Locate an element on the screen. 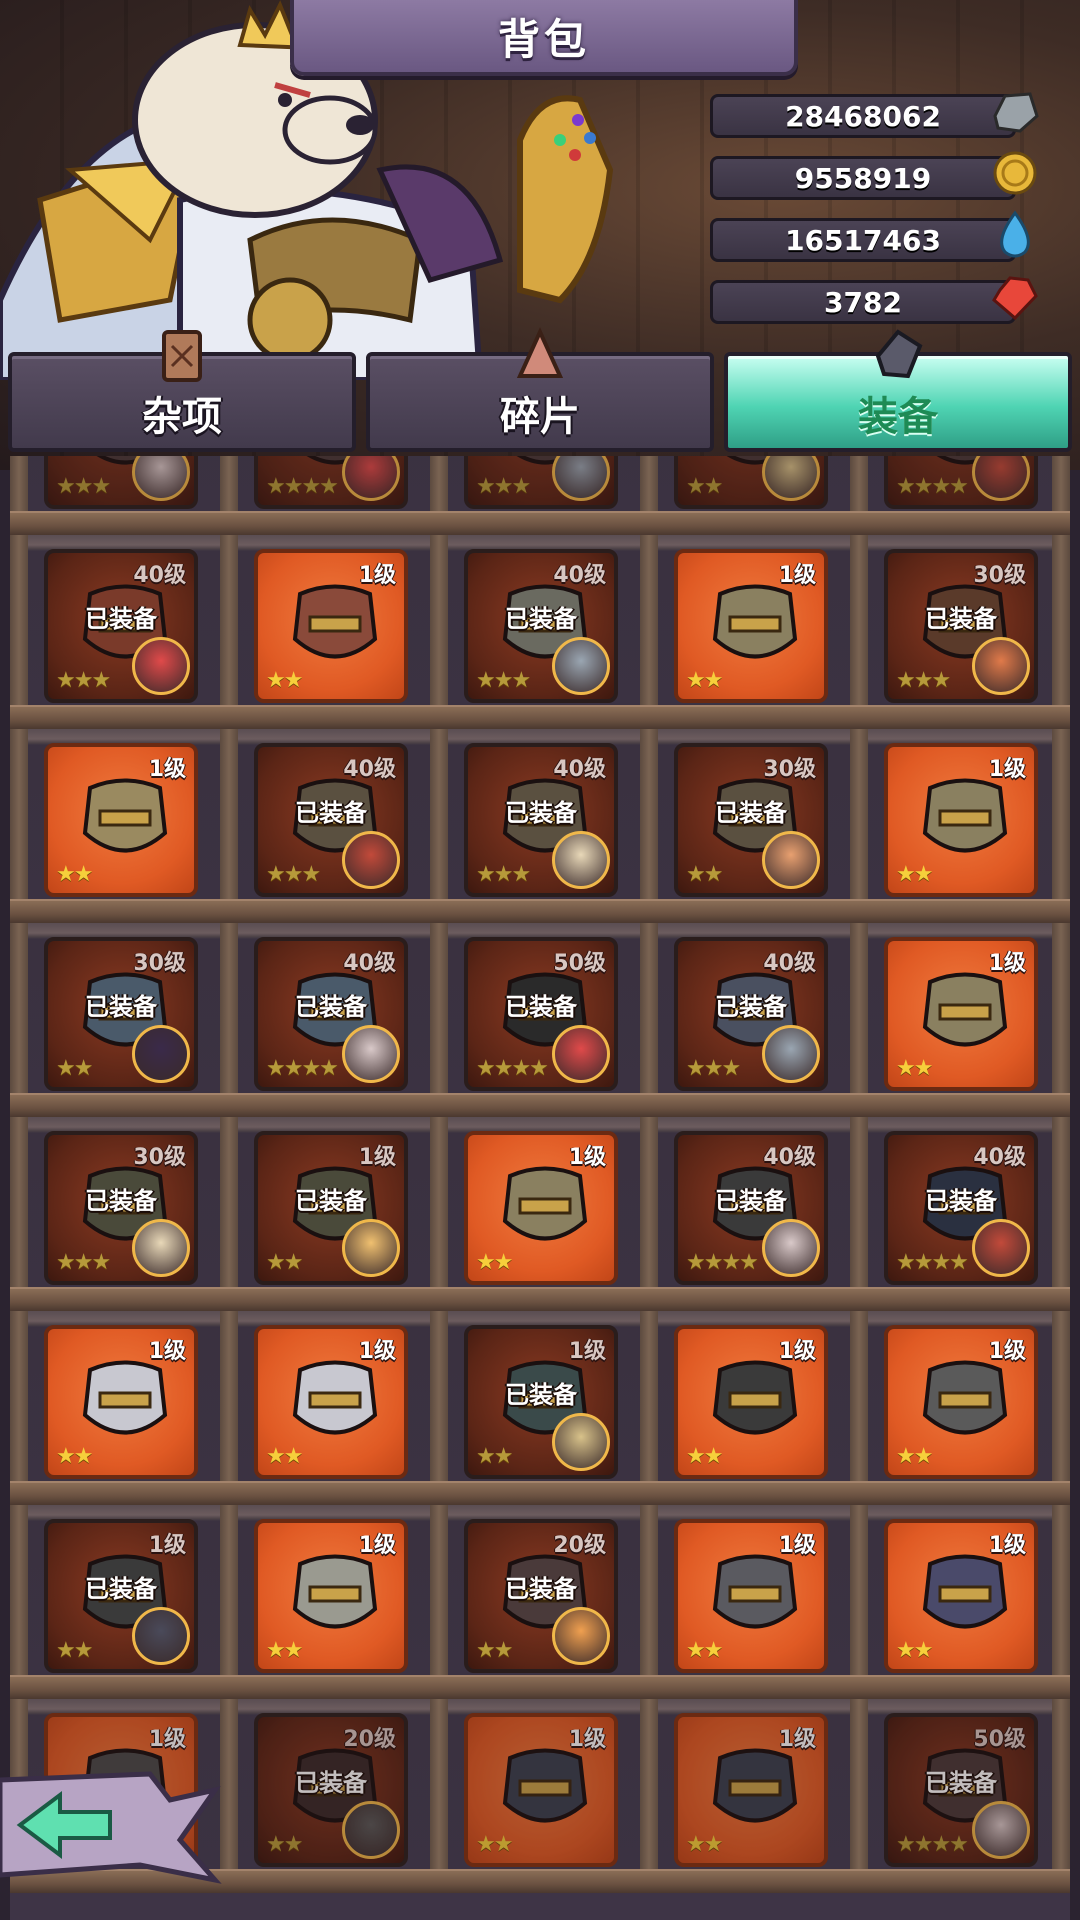  water-drop-icon is located at coordinates (1015, 234).